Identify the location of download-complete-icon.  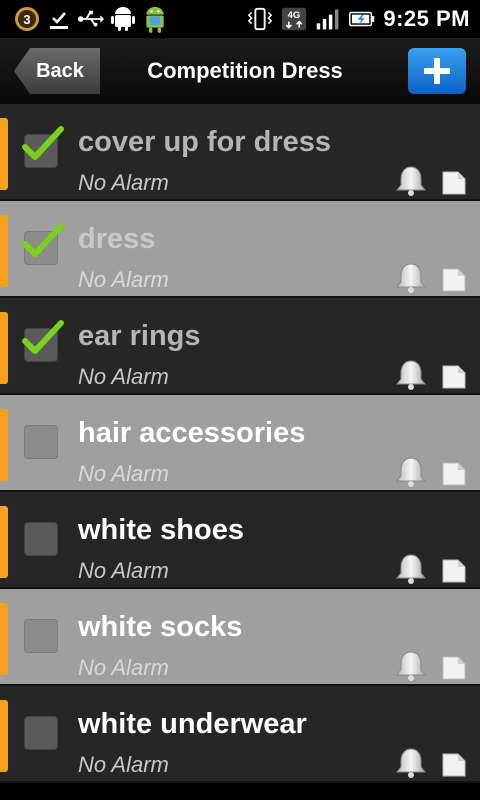
(59, 19).